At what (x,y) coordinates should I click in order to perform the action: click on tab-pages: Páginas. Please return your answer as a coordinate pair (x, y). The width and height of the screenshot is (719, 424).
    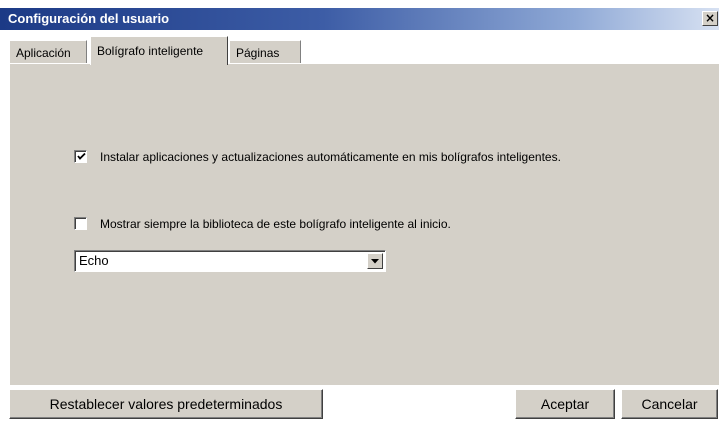
    Looking at the image, I should click on (265, 52).